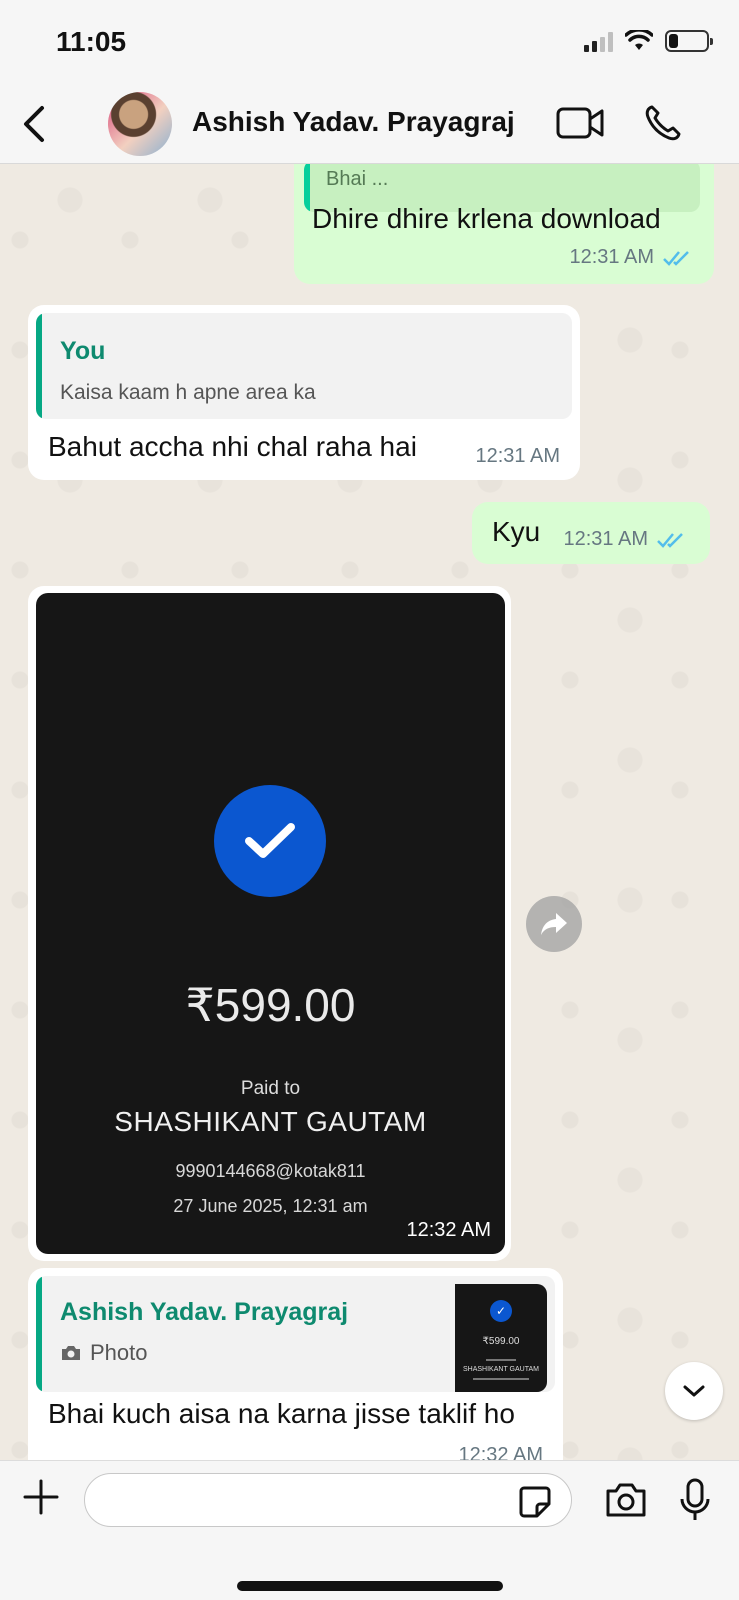  I want to click on quoted-text: Kaisa kaam h apne area ka, so click(188, 392).